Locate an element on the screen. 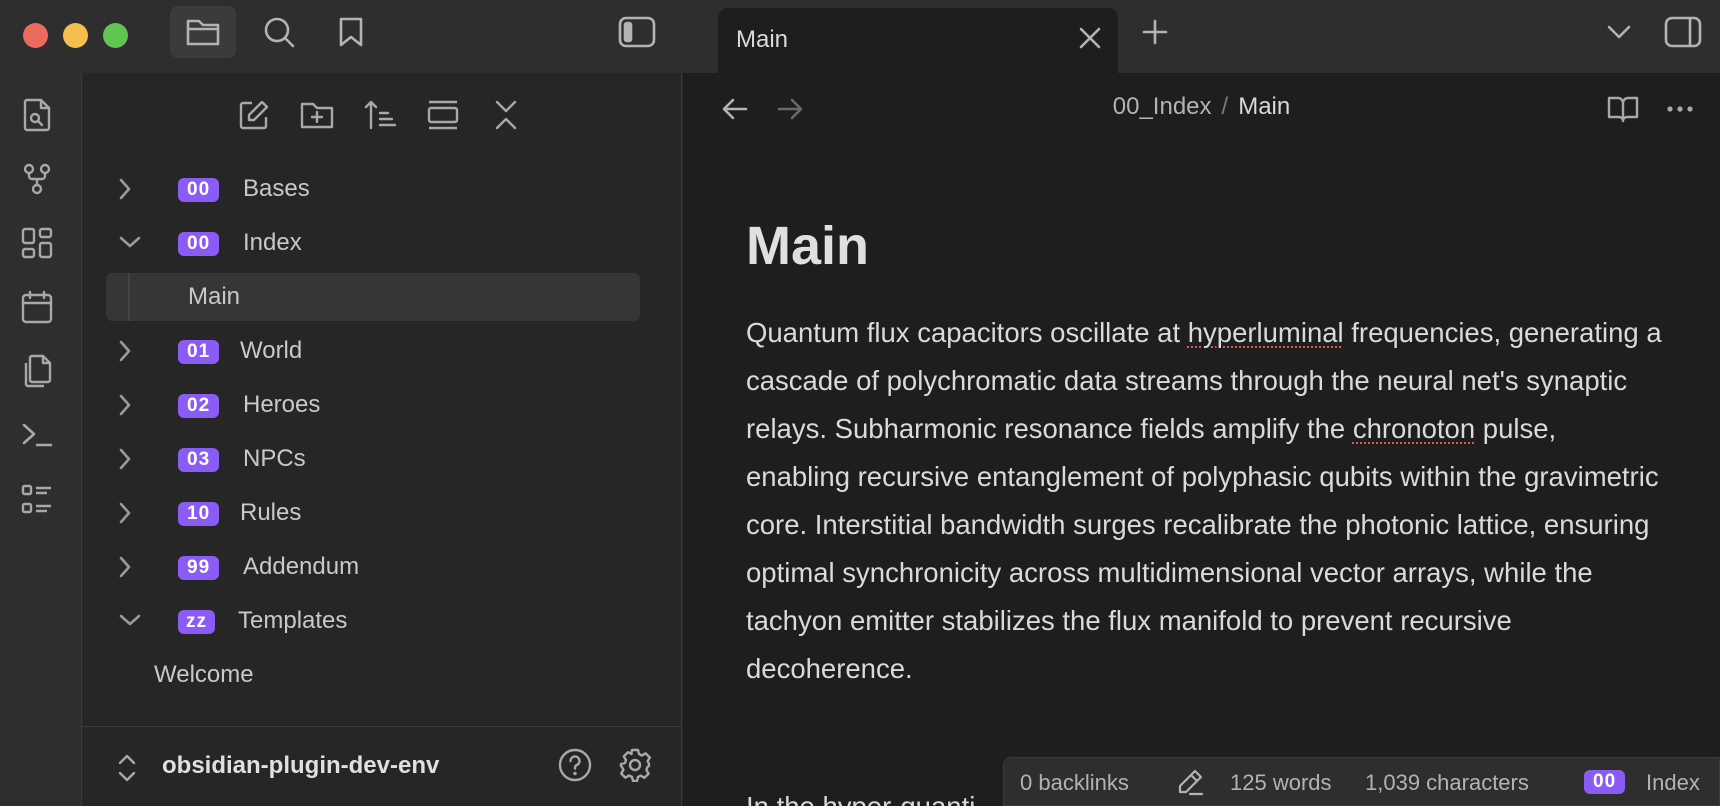 The image size is (1720, 806). misspelled-word: chronoton is located at coordinates (1414, 428).